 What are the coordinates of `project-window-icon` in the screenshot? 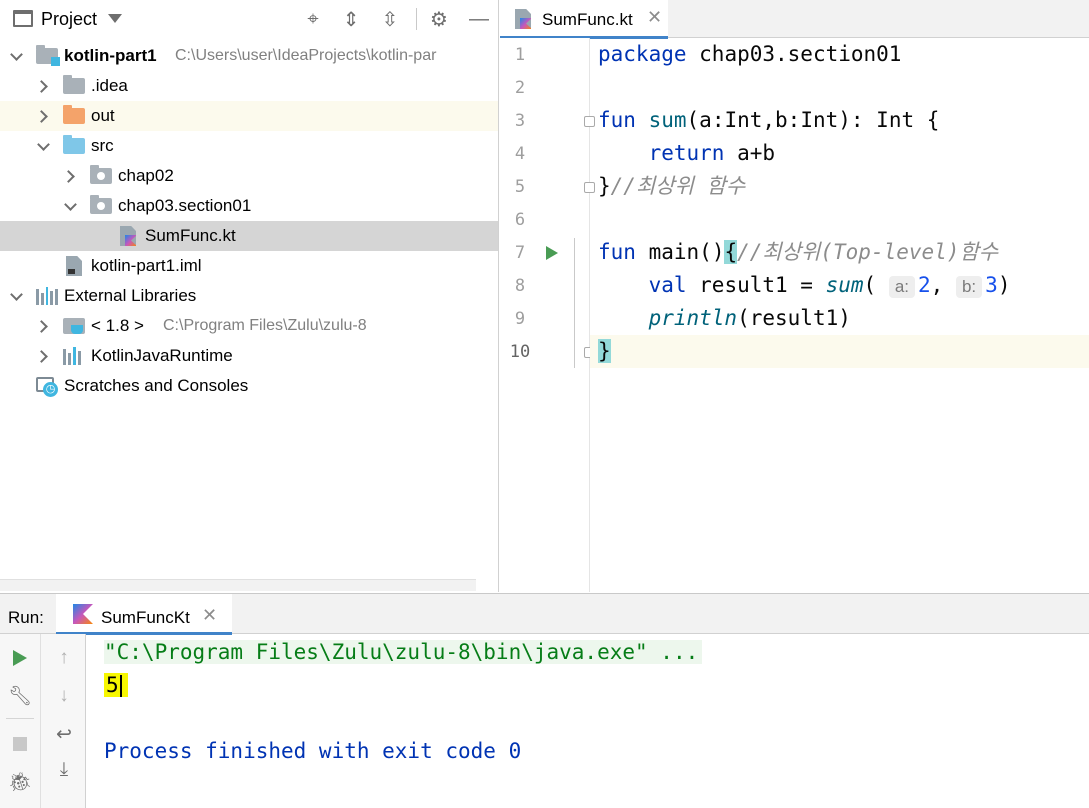 It's located at (23, 18).